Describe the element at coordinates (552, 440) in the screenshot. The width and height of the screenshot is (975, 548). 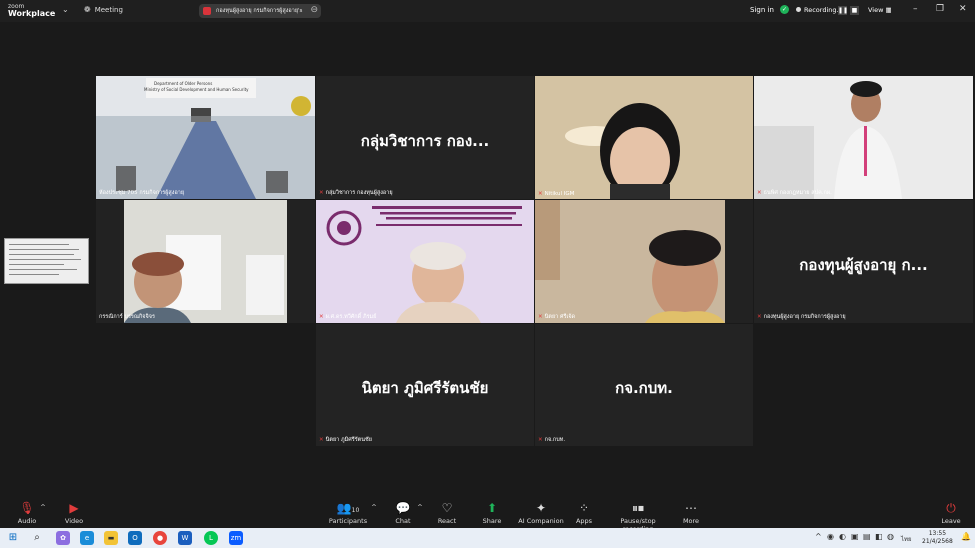
I see `participant-name: ✕ กจ.กบท.` at that location.